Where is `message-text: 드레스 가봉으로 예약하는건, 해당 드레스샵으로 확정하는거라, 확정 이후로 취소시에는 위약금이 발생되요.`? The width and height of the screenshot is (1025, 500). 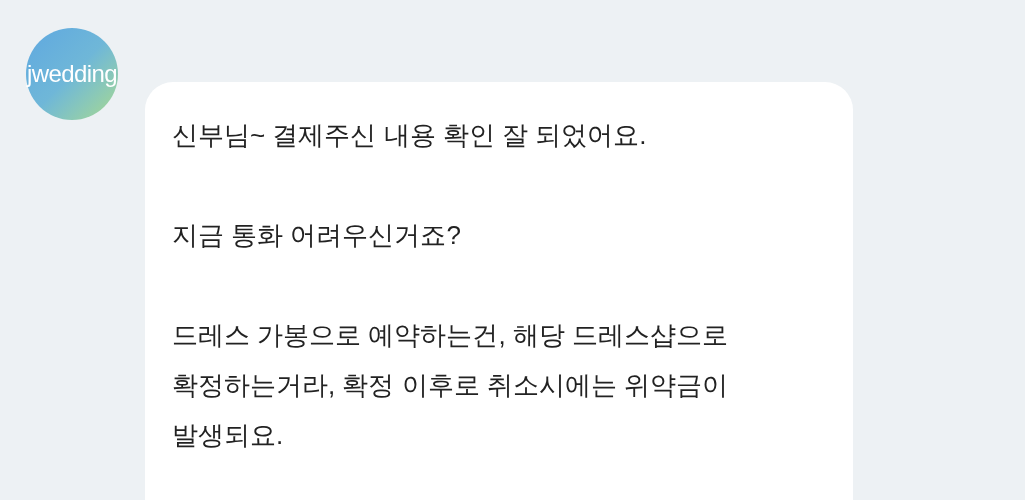 message-text: 드레스 가봉으로 예약하는건, 해당 드레스샵으로 확정하는거라, 확정 이후로 취소시에는 위약금이 발생되요. is located at coordinates (450, 385).